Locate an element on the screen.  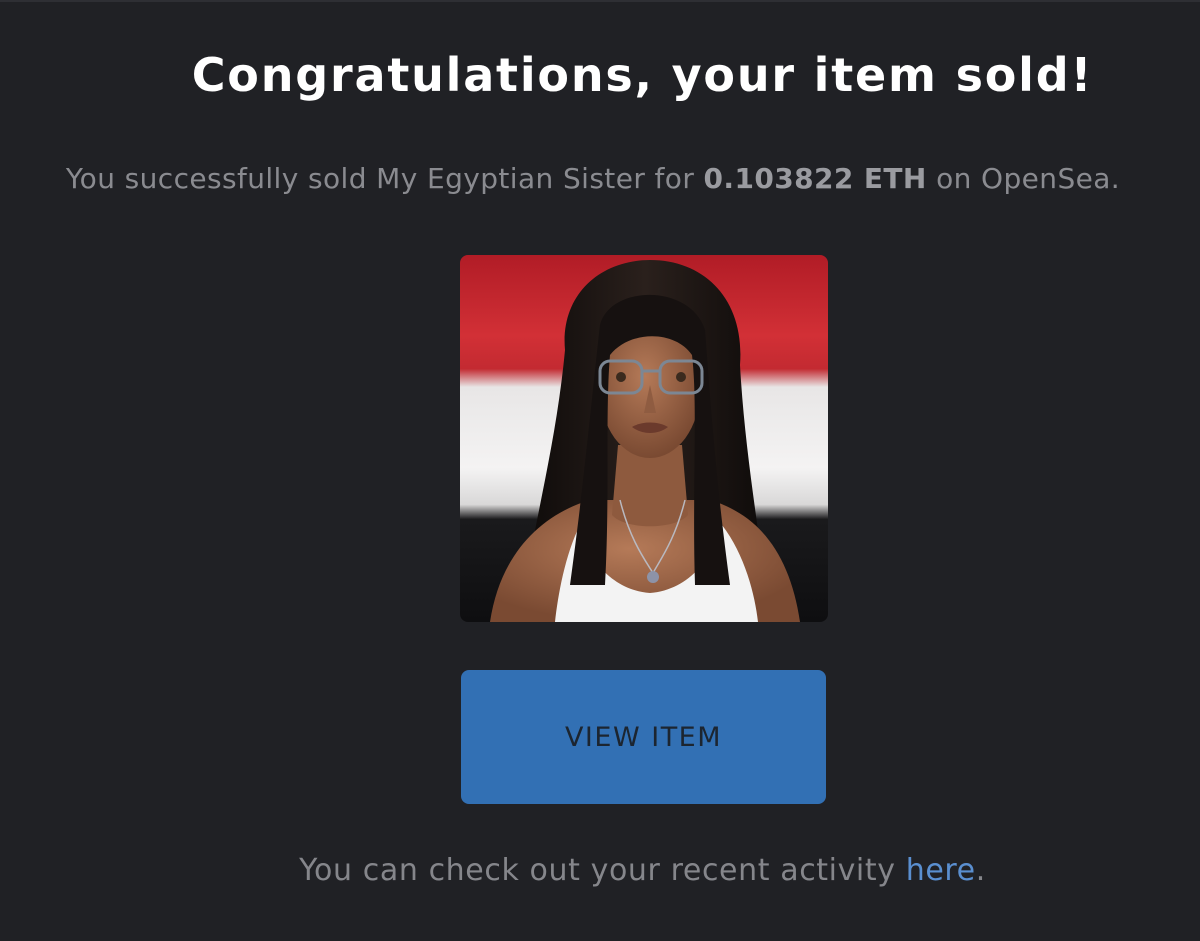
recent-activity-prefix: You can check out your recent activity is located at coordinates (602, 870).